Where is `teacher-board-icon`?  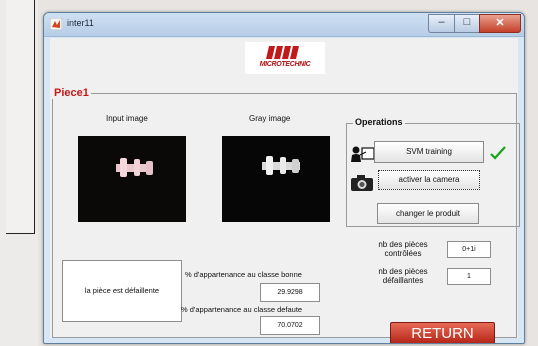 teacher-board-icon is located at coordinates (363, 154).